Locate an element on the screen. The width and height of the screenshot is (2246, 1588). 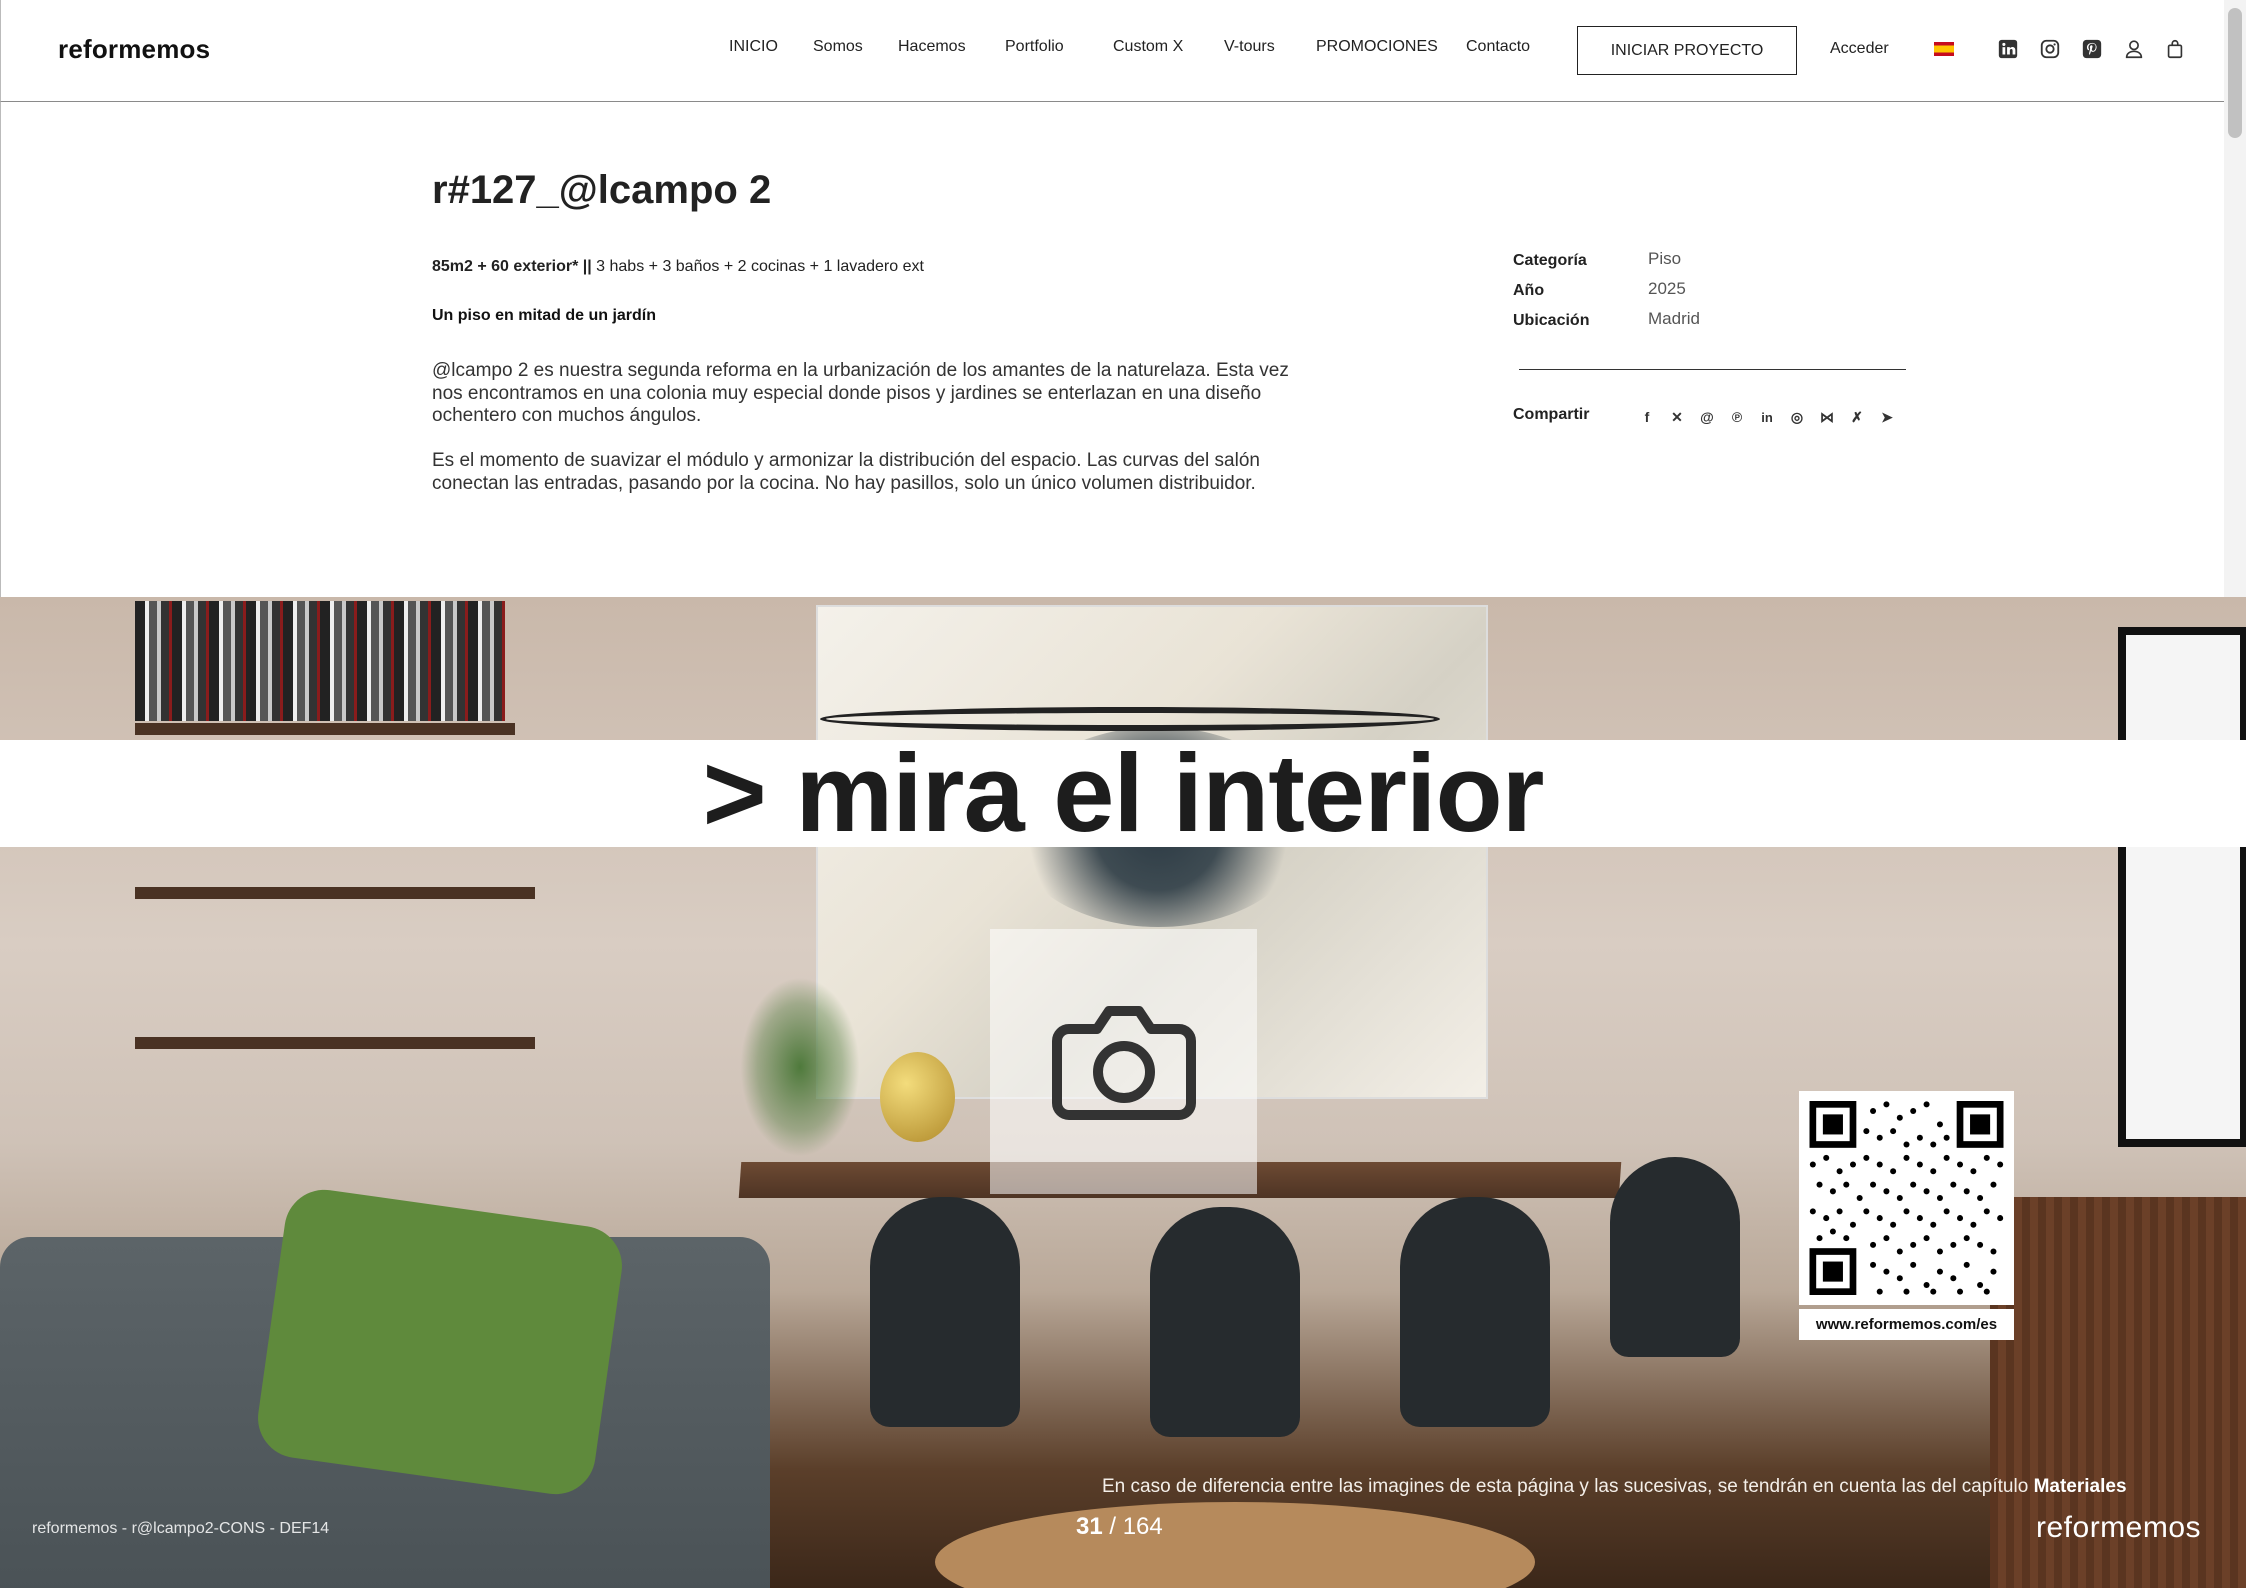
page-counter: 31 / 164 is located at coordinates (1119, 1527).